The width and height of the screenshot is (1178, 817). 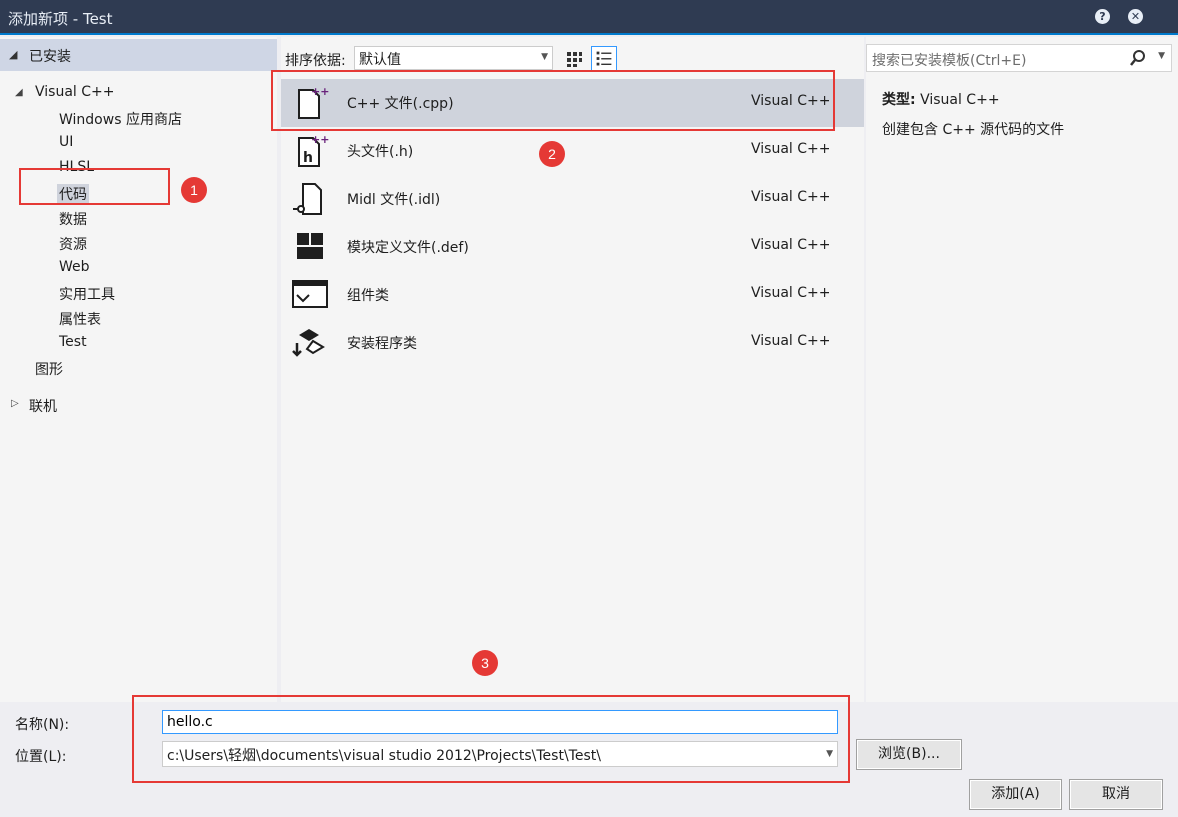 I want to click on search-input: 搜索已安装模板(Ctrl+E) ▼, so click(x=1019, y=58).